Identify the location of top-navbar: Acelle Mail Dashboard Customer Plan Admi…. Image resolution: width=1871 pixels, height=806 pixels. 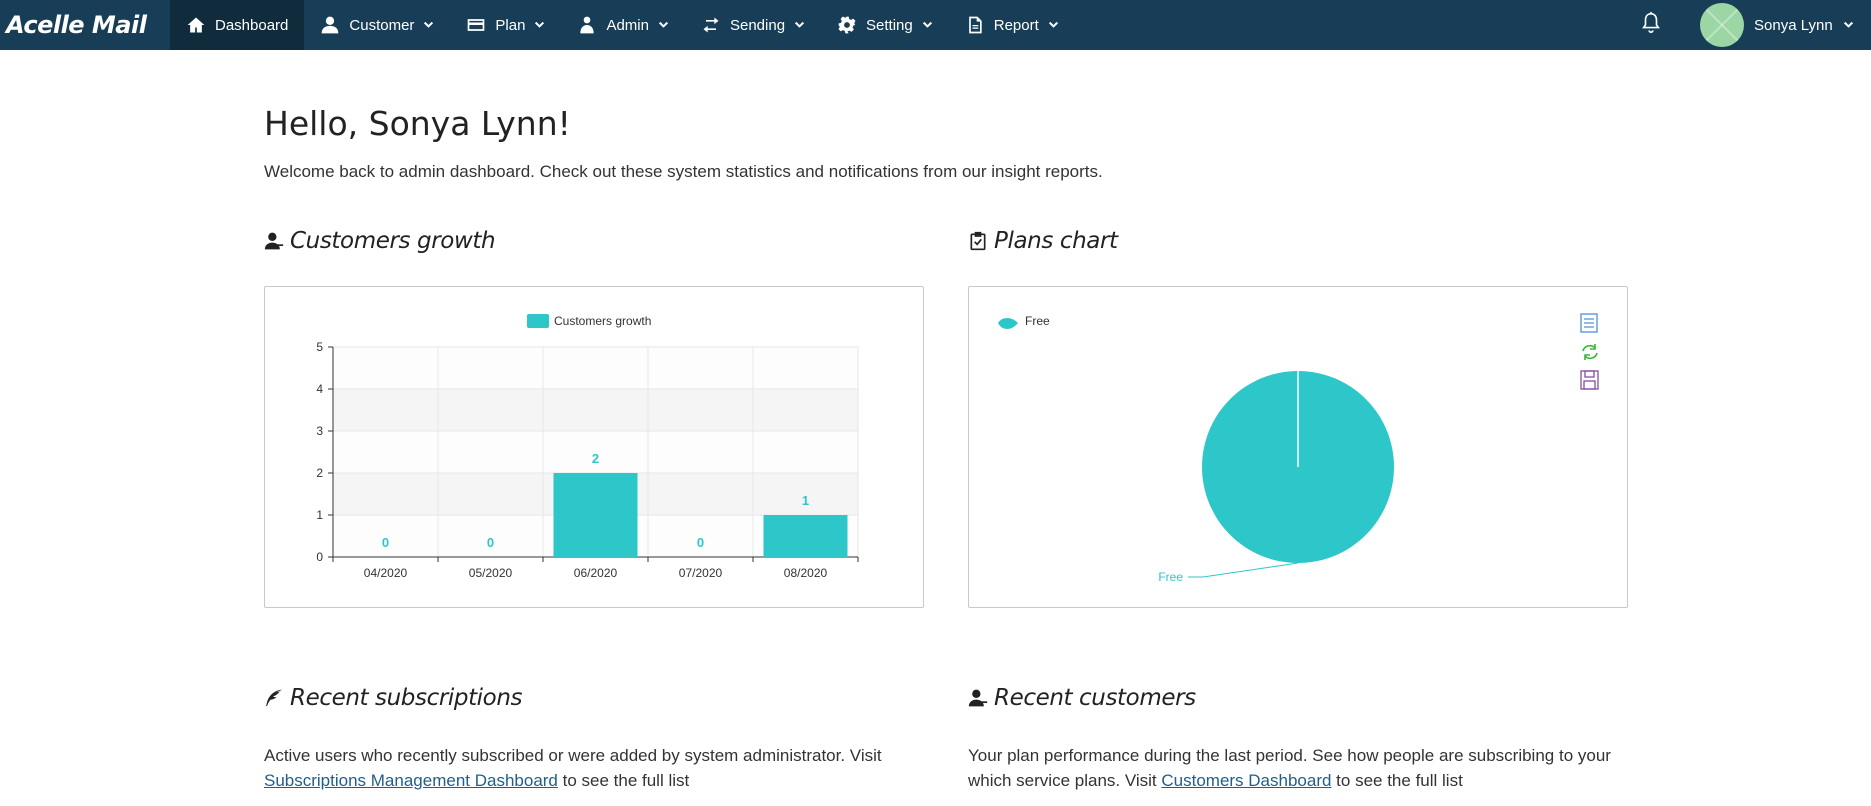
(935, 25).